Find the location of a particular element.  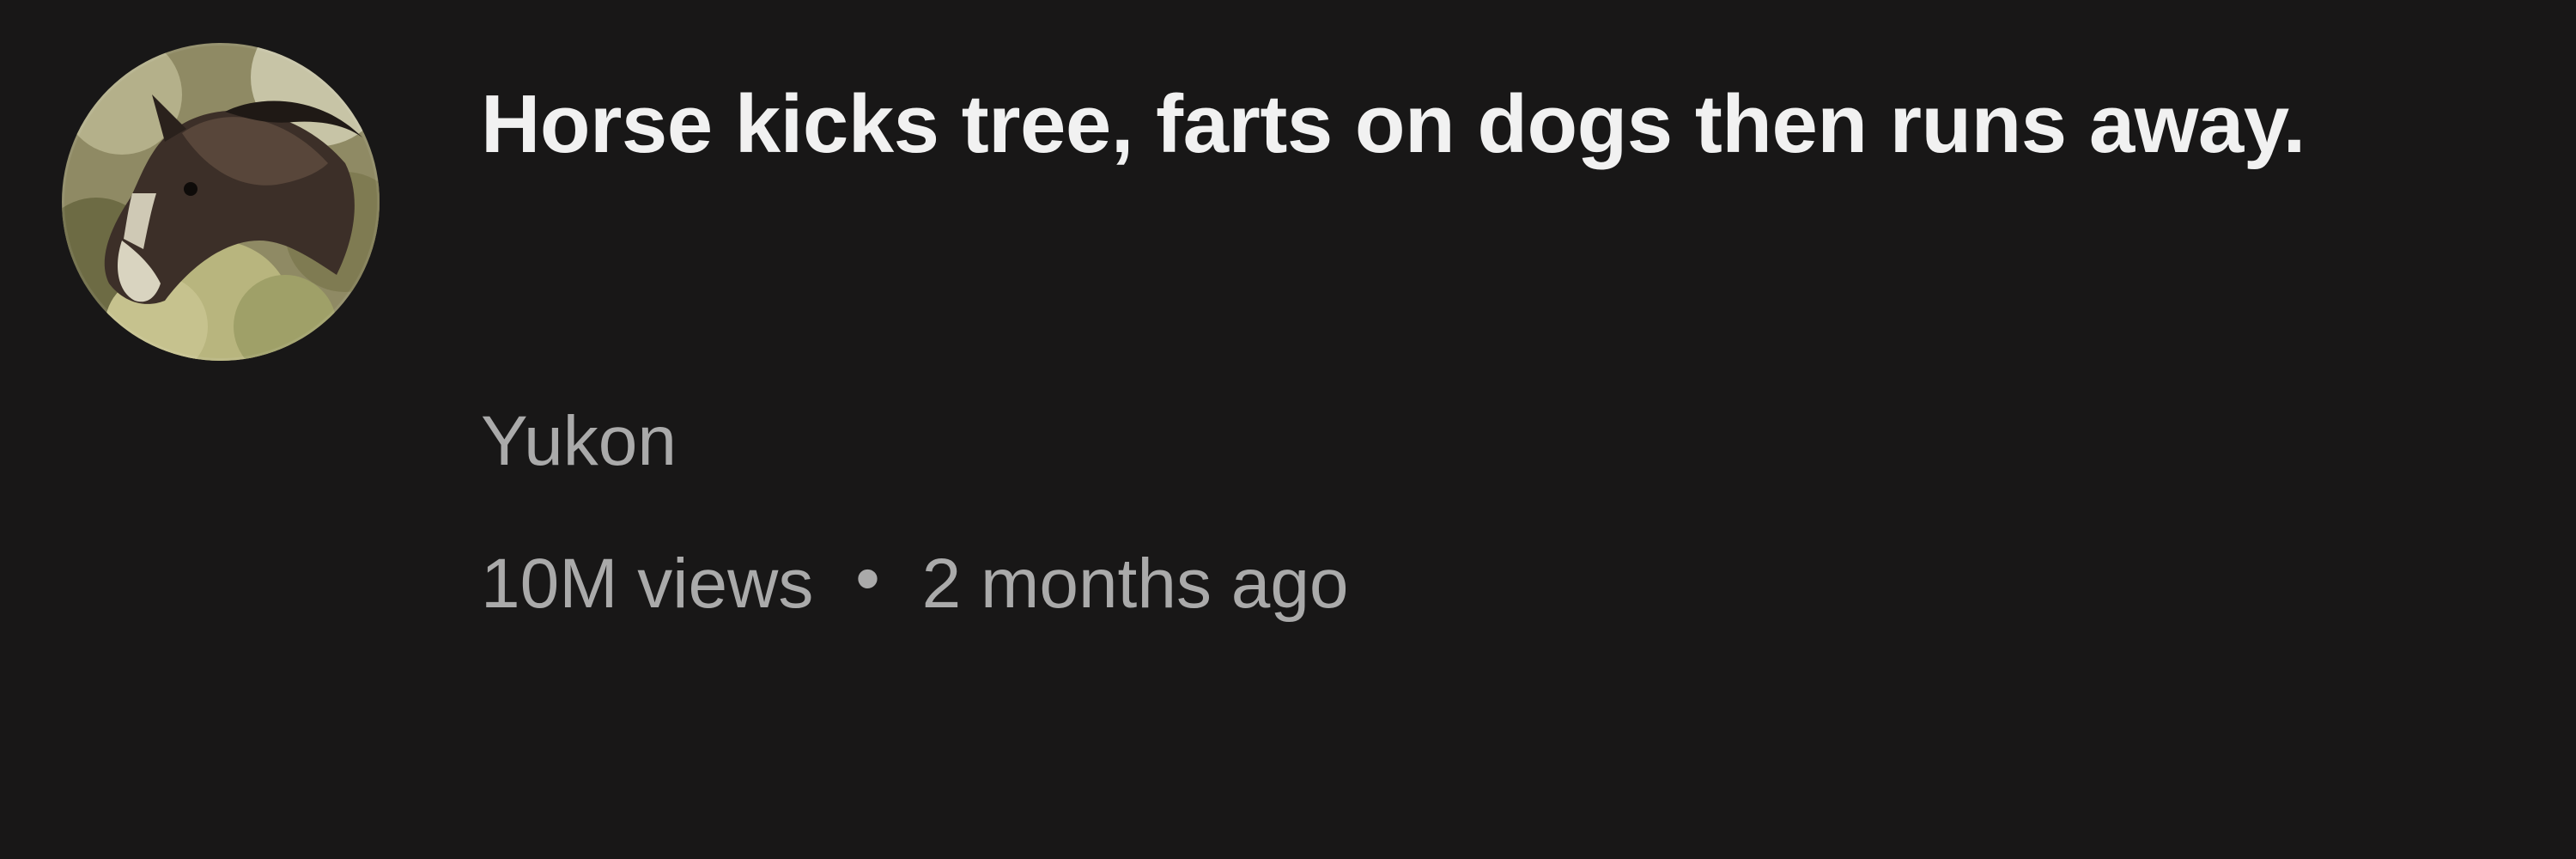

channel-name: Yukon is located at coordinates (579, 442).